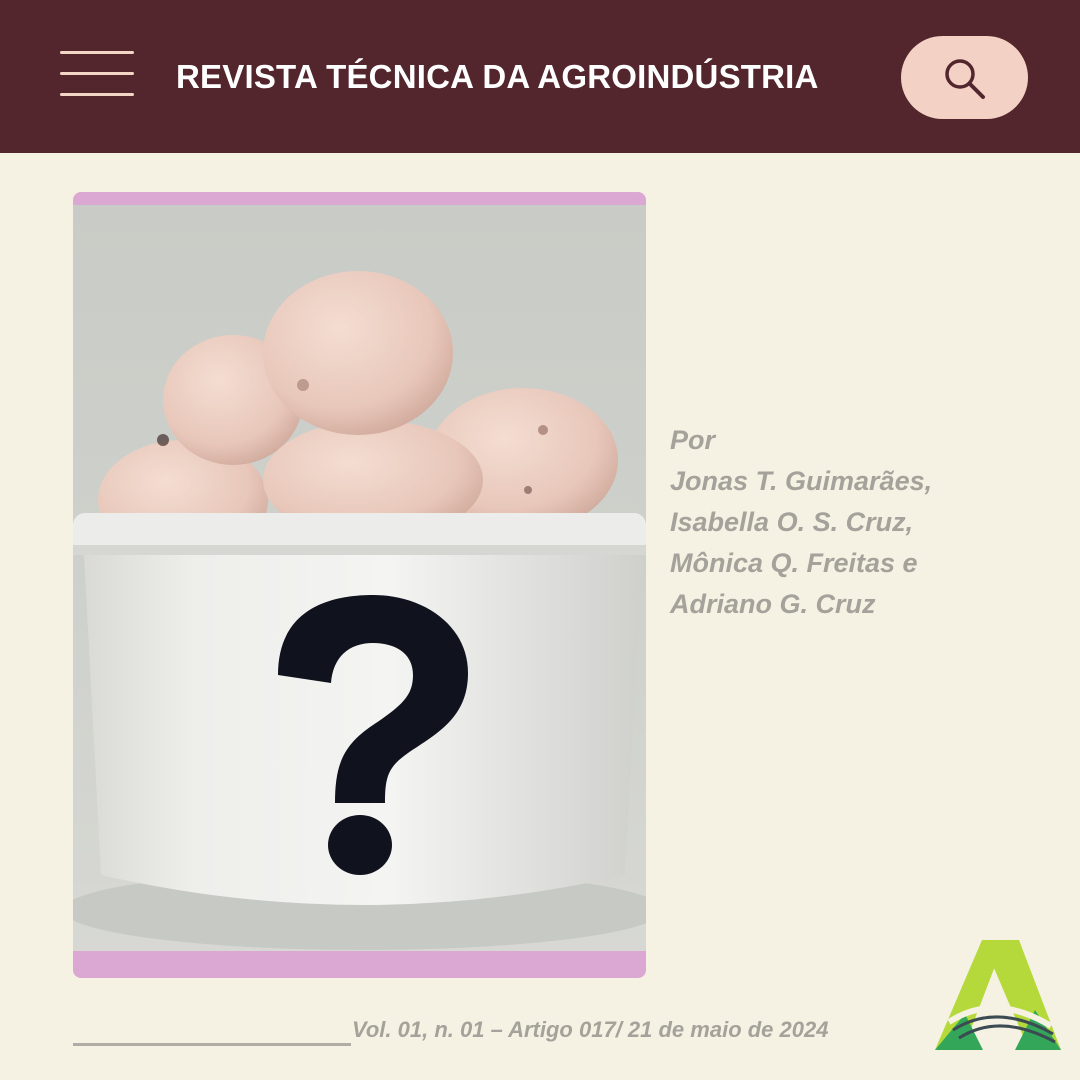 The width and height of the screenshot is (1080, 1080). What do you see at coordinates (773, 604) in the screenshot?
I see `author-name: Adriano G. Cruz` at bounding box center [773, 604].